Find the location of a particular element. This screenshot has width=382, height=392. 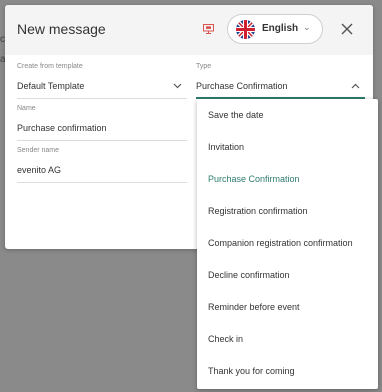

menu-item-check-in: Check in is located at coordinates (225, 339).